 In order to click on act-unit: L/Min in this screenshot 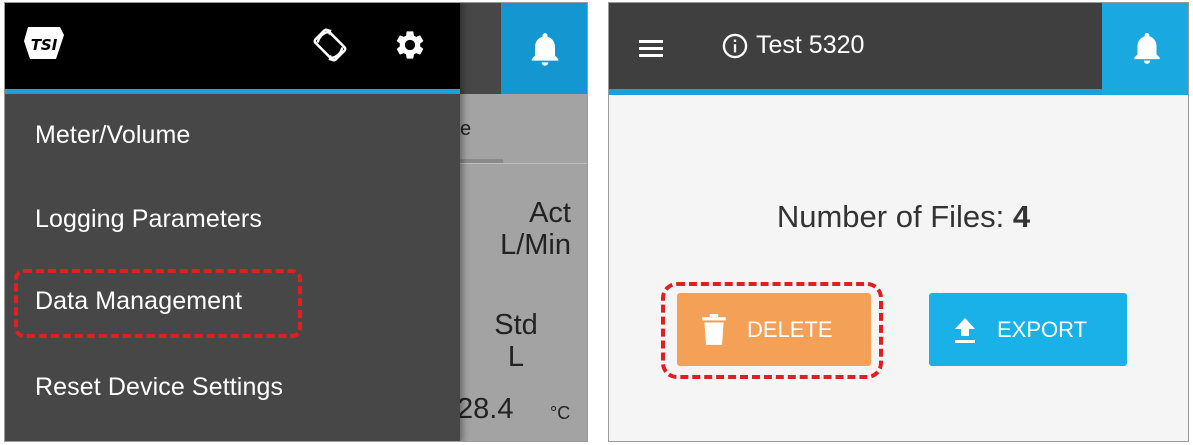, I will do `click(535, 245)`.